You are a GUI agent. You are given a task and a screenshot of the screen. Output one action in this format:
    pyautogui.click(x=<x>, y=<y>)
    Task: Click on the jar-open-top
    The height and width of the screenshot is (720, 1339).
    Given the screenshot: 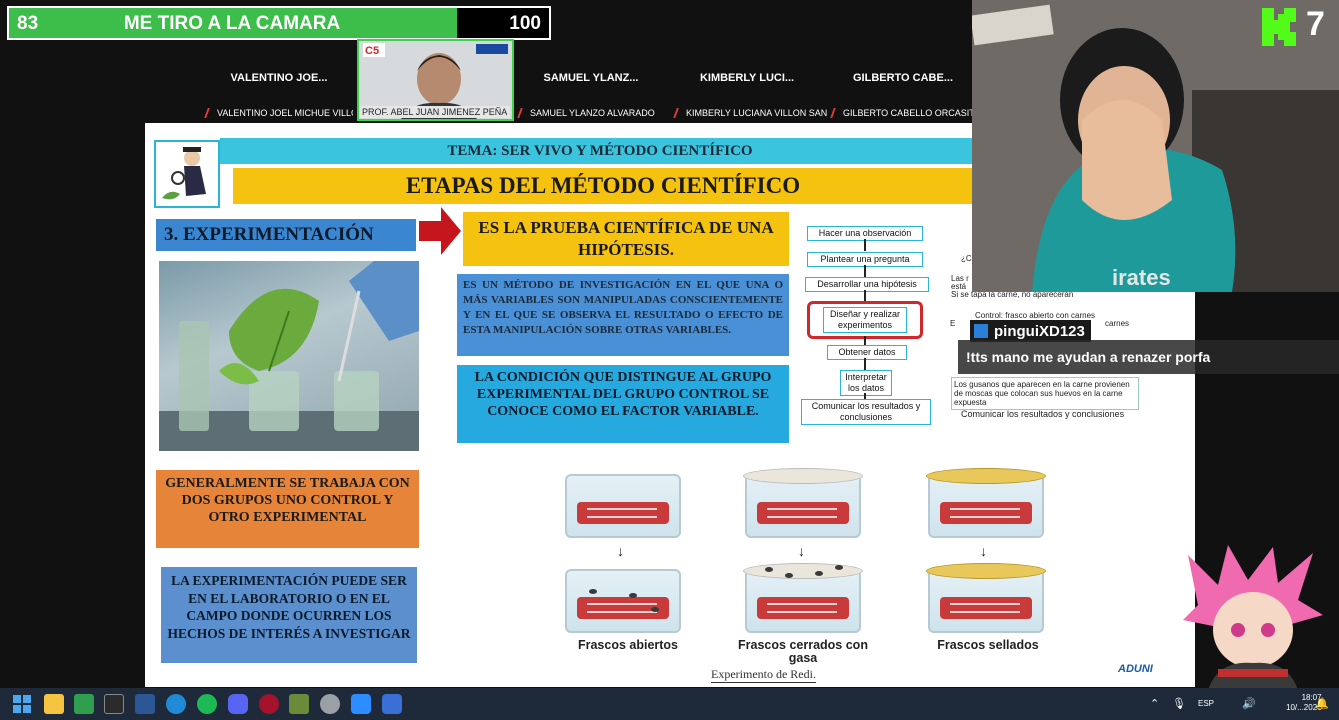 What is the action you would take?
    pyautogui.click(x=623, y=504)
    